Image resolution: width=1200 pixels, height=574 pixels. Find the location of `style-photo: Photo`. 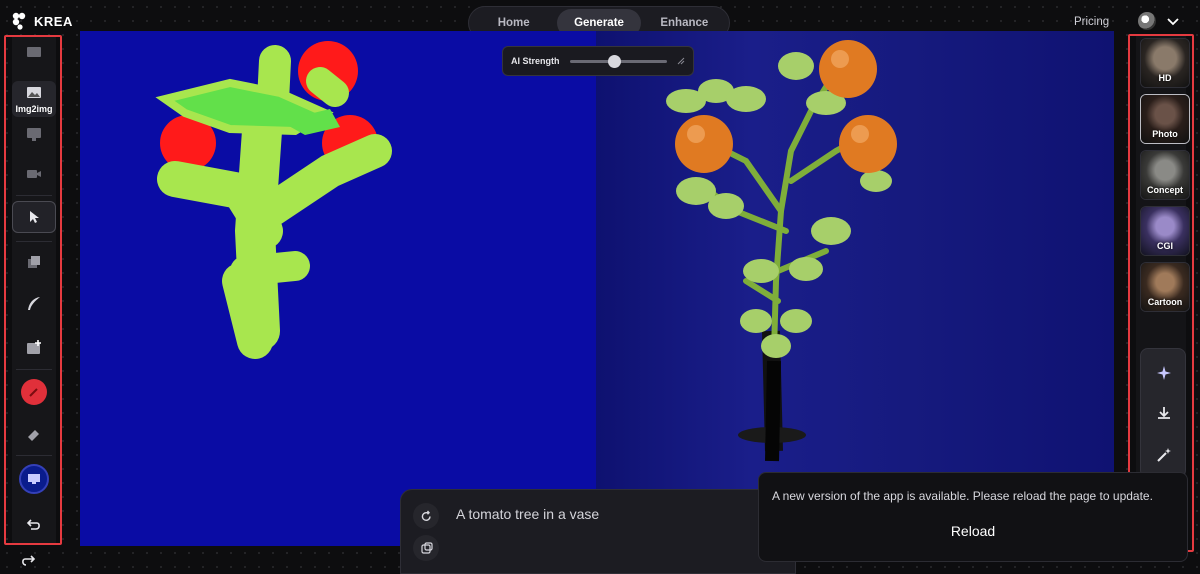

style-photo: Photo is located at coordinates (1165, 119).